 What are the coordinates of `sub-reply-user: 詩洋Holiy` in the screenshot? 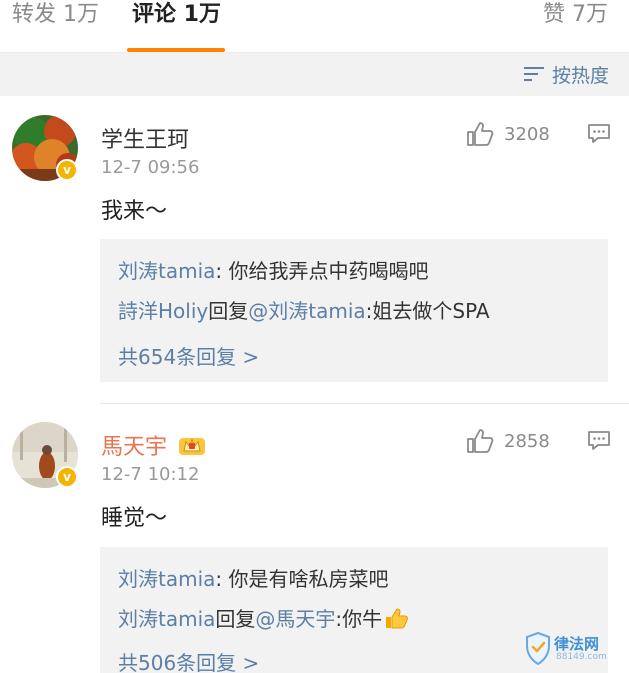 It's located at (163, 311).